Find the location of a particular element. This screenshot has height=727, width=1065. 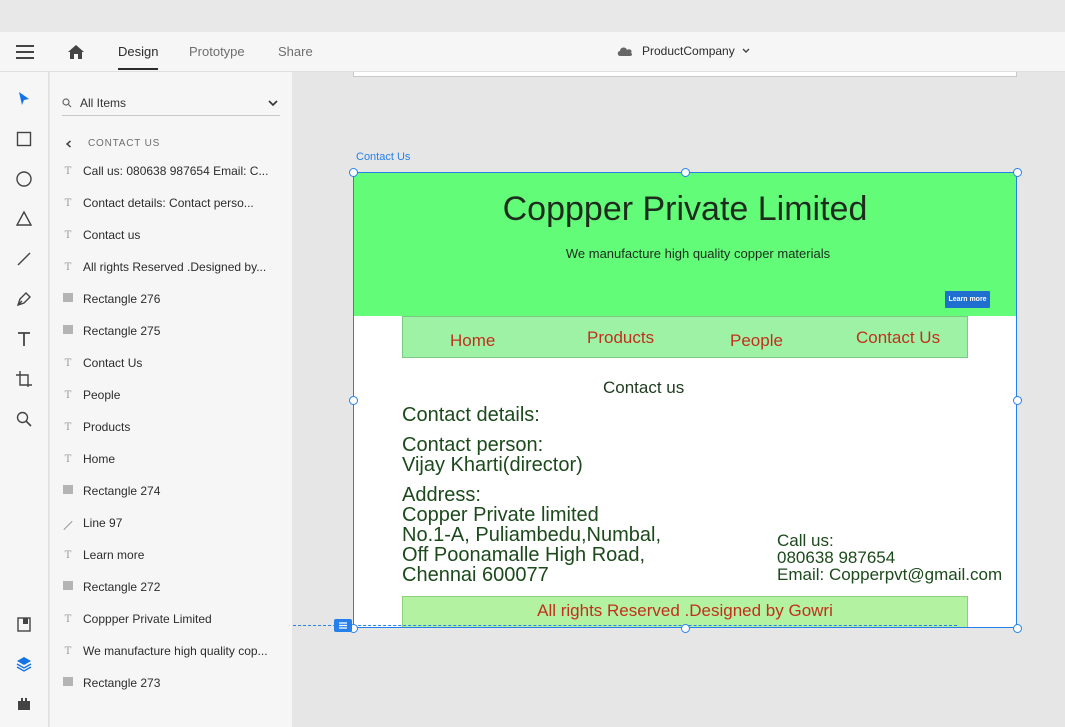

search-icon is located at coordinates (67, 102).